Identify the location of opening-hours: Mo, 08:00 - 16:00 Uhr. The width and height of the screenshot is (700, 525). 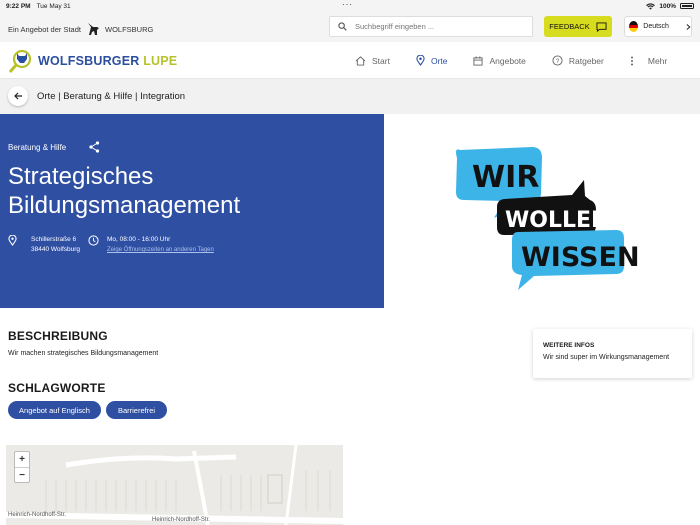
(139, 239).